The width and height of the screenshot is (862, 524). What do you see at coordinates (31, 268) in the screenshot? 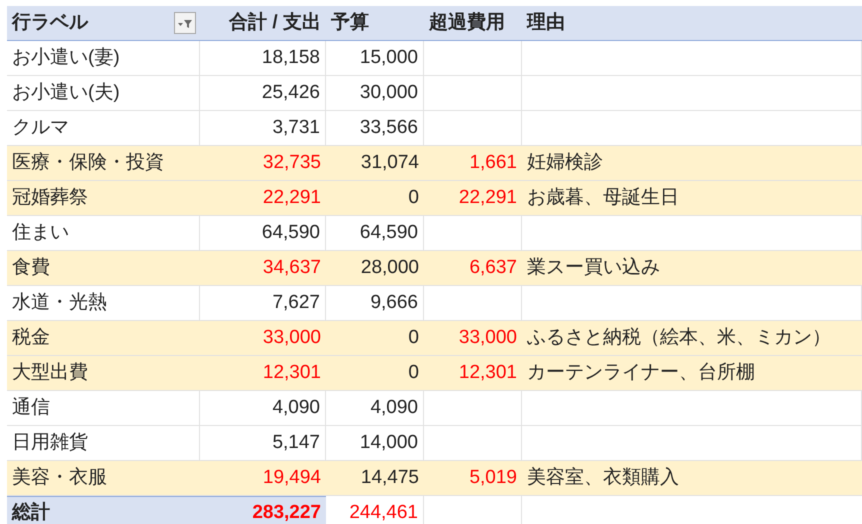
I see `row-label: 食費` at bounding box center [31, 268].